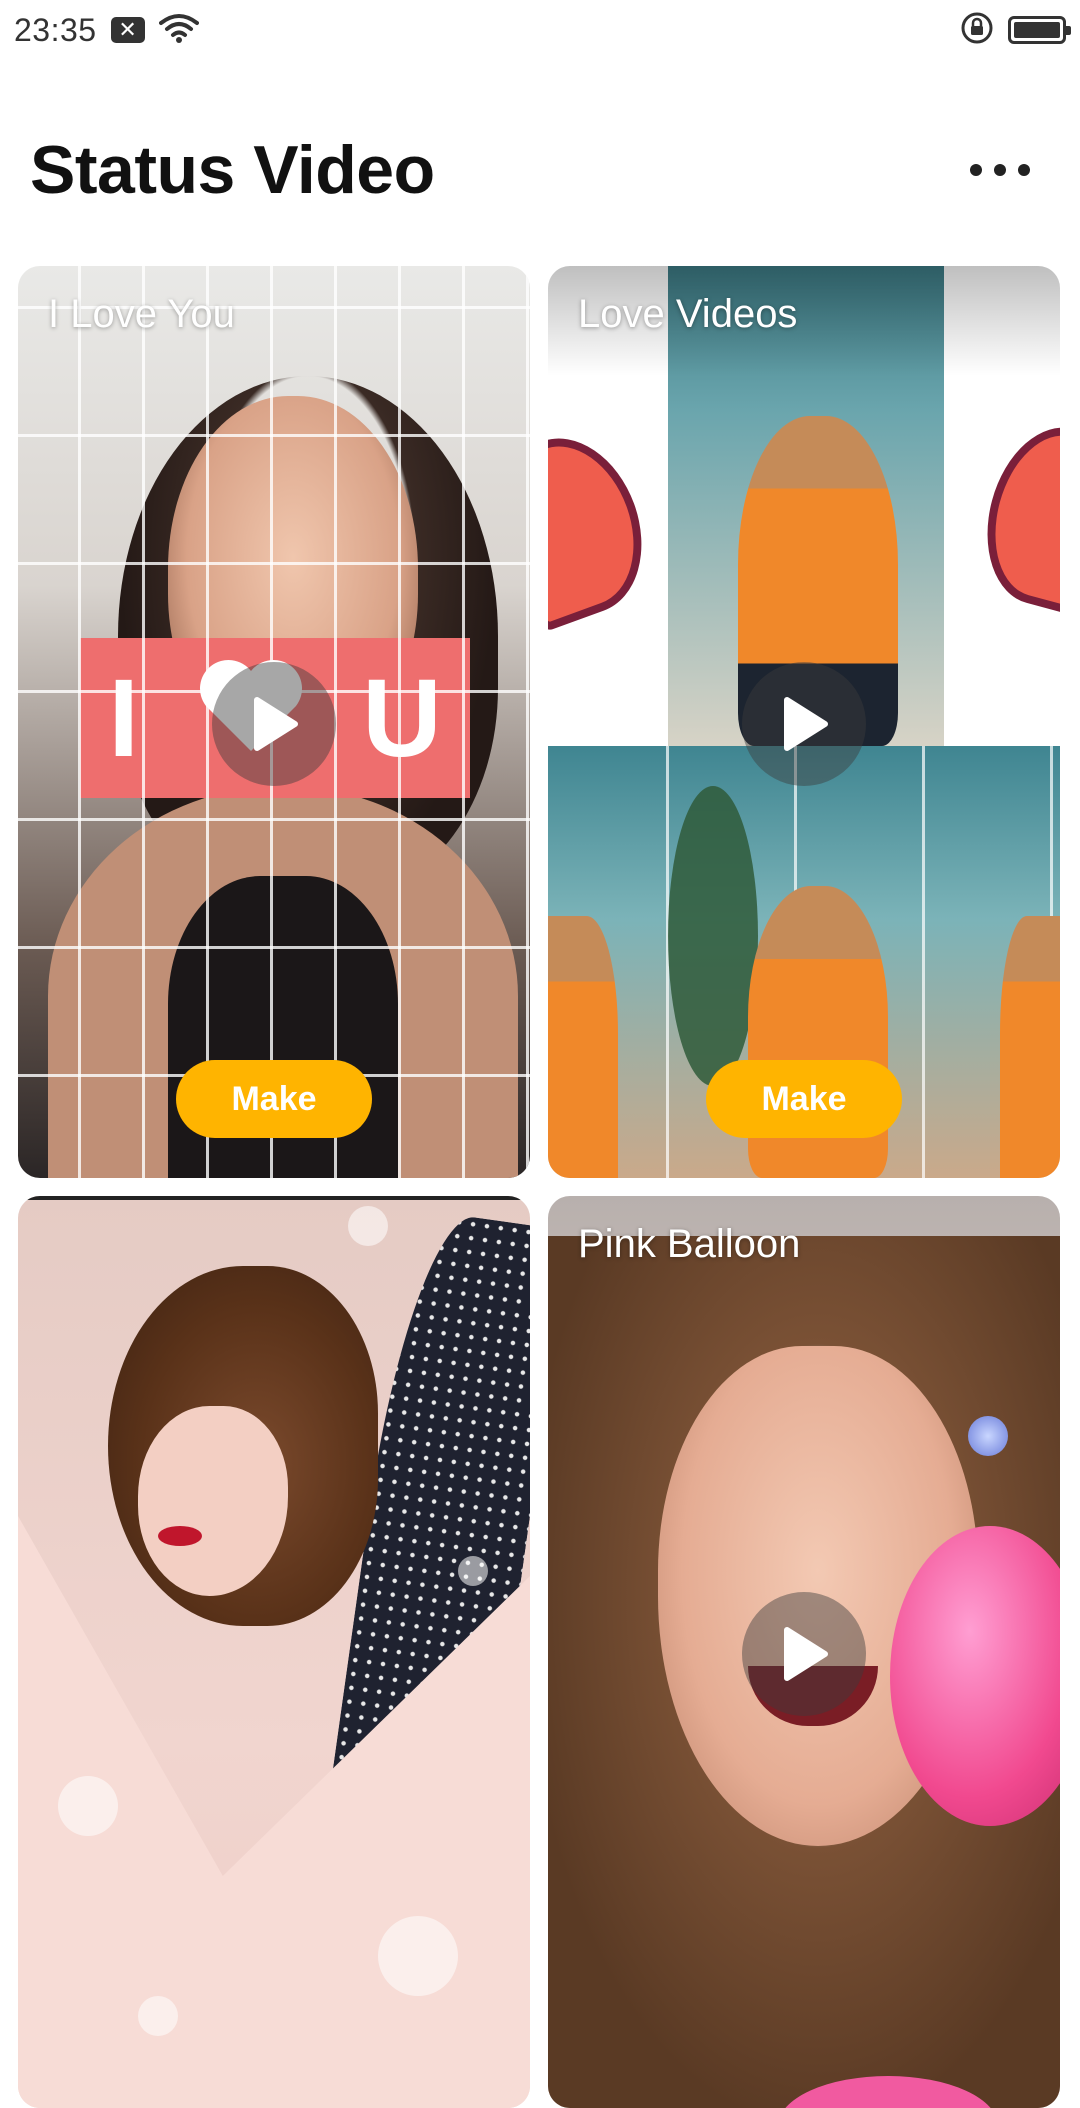  What do you see at coordinates (178, 30) in the screenshot?
I see `wifi-icon` at bounding box center [178, 30].